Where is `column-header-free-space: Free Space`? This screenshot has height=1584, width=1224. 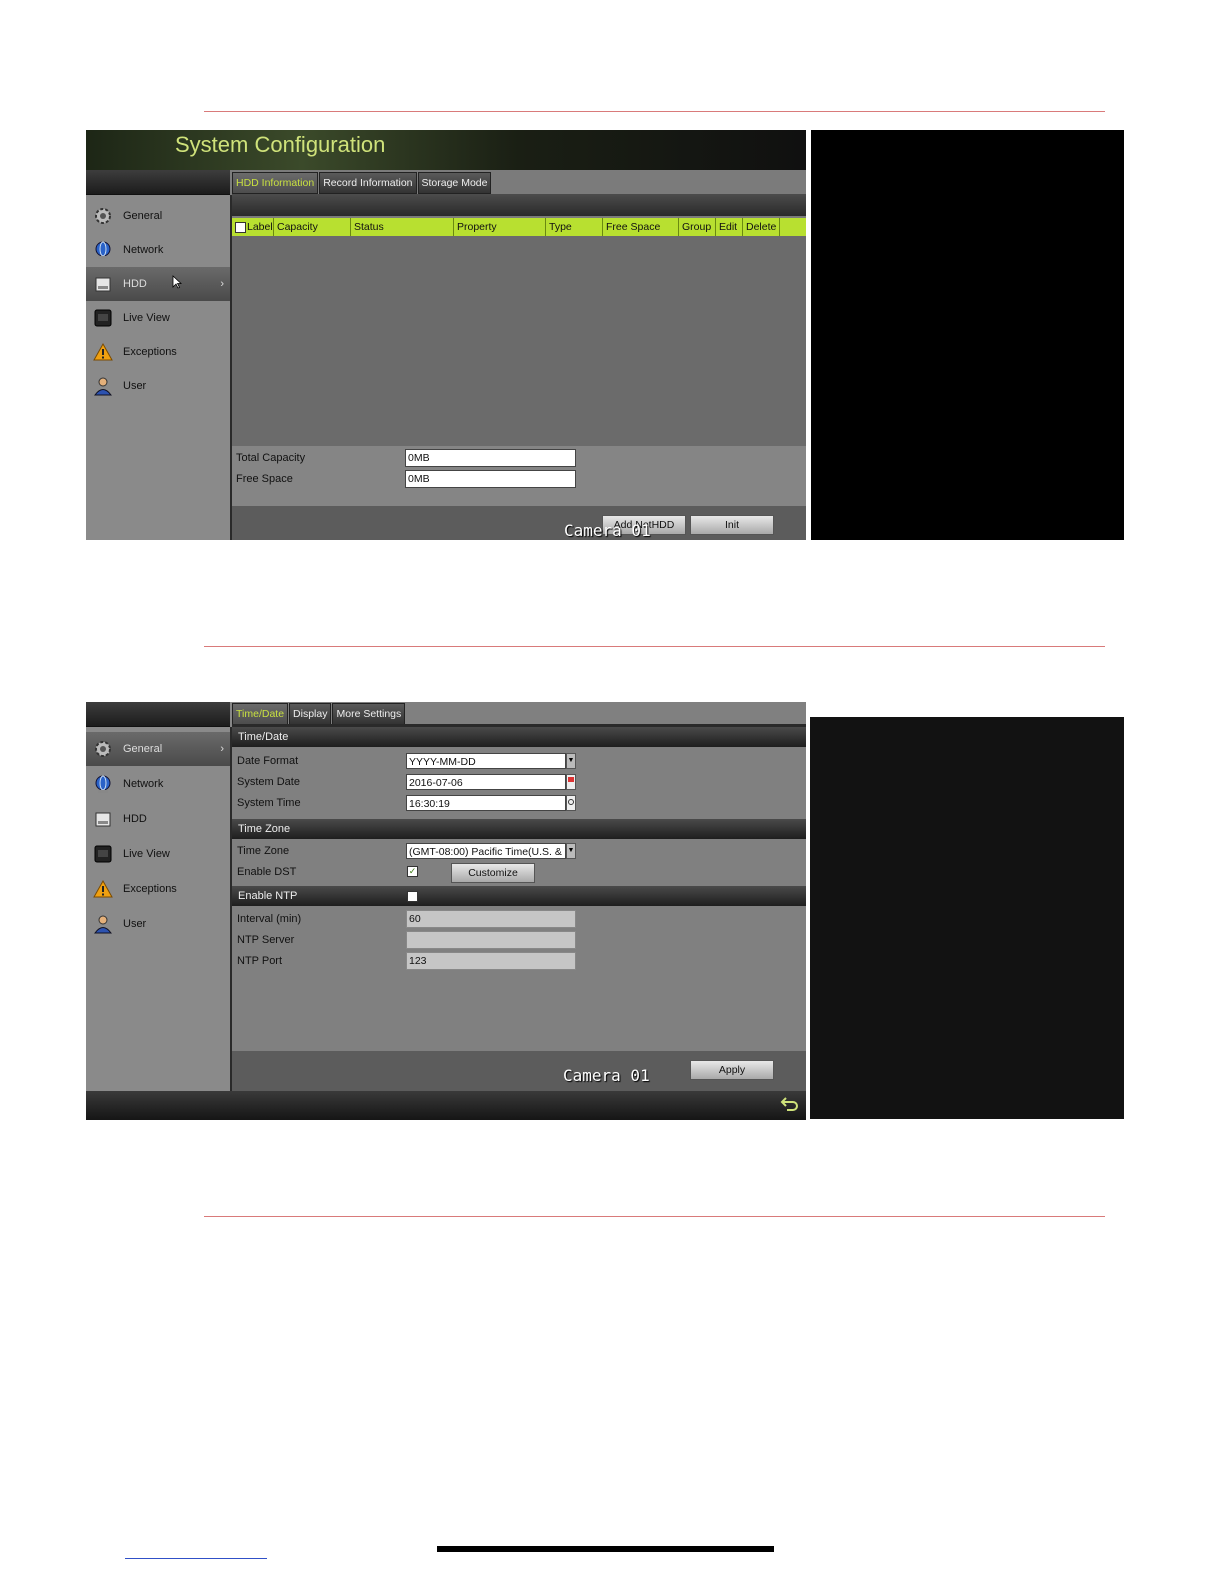 column-header-free-space: Free Space is located at coordinates (641, 227).